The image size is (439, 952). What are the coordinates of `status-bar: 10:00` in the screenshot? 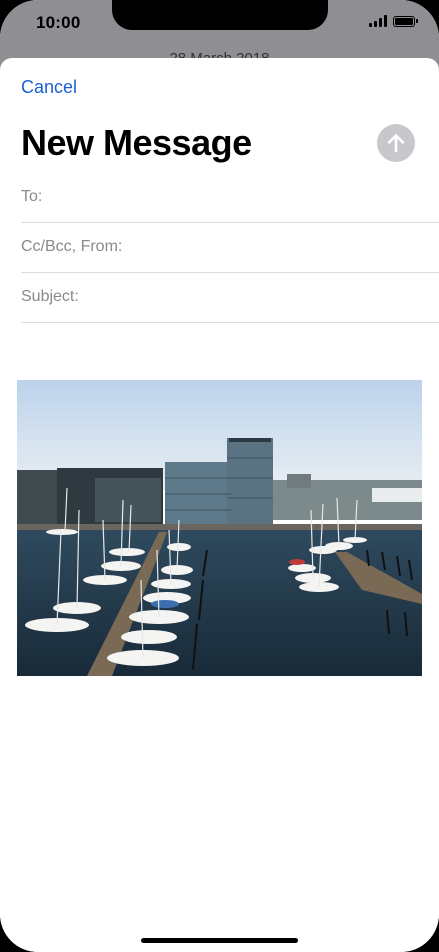 It's located at (219, 24).